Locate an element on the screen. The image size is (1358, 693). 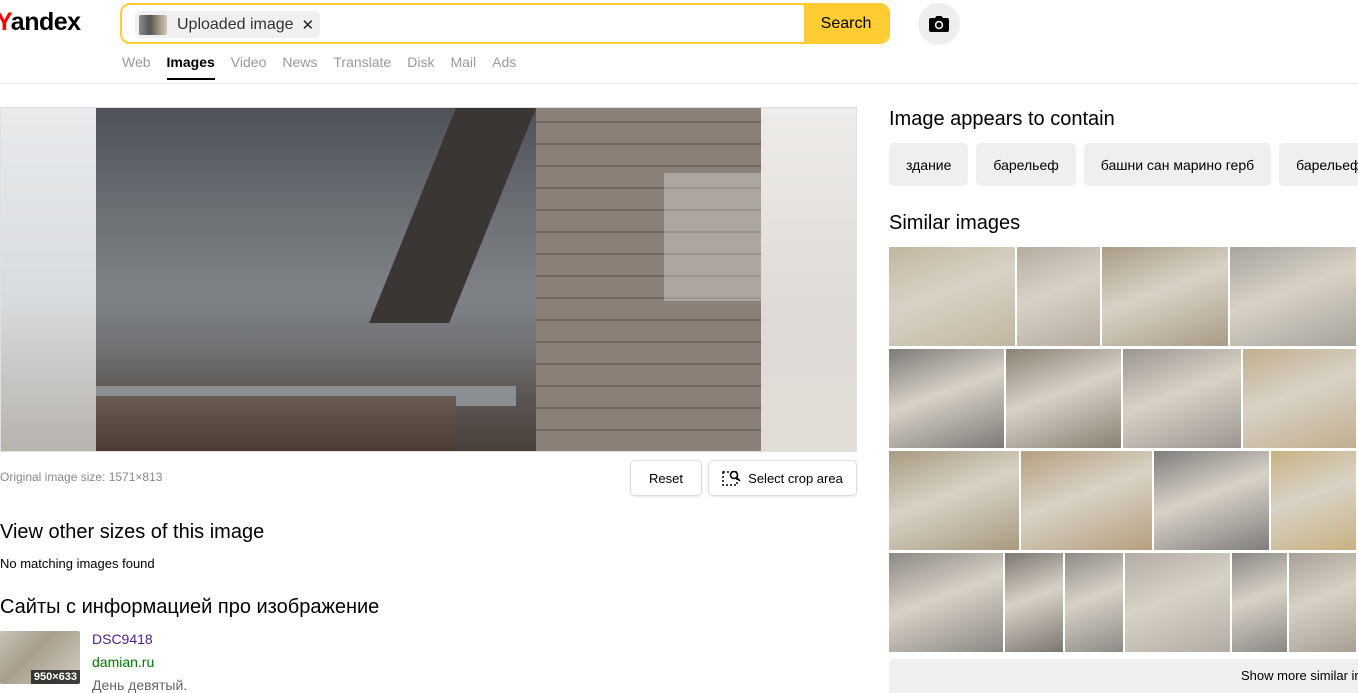
logo-letter: Y is located at coordinates (5, 22).